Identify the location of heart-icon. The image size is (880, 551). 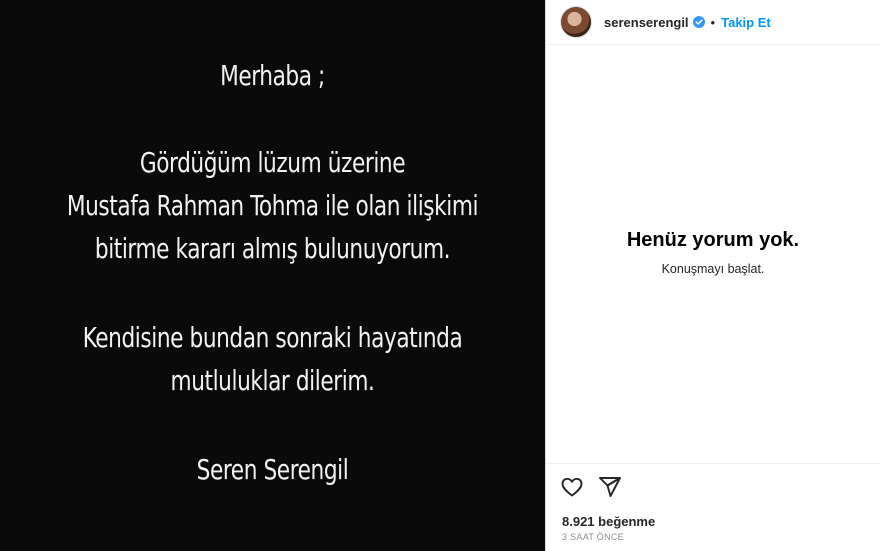
(572, 487).